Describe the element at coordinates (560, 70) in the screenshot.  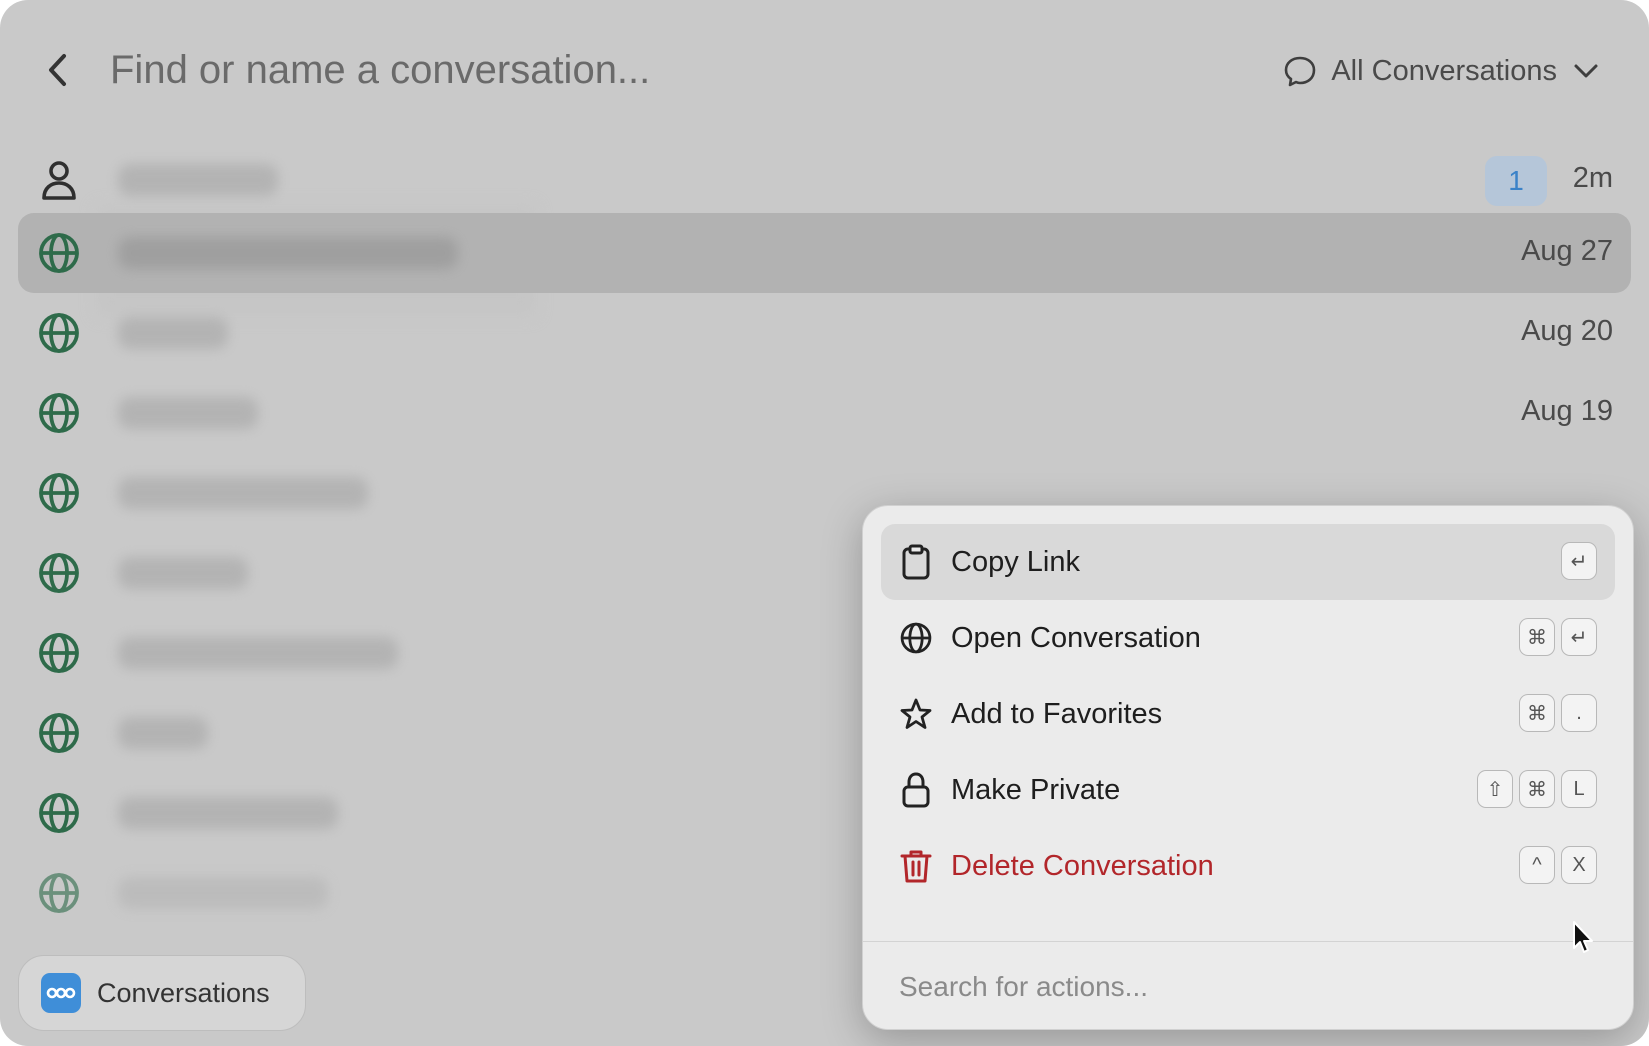
I see `search-input` at that location.